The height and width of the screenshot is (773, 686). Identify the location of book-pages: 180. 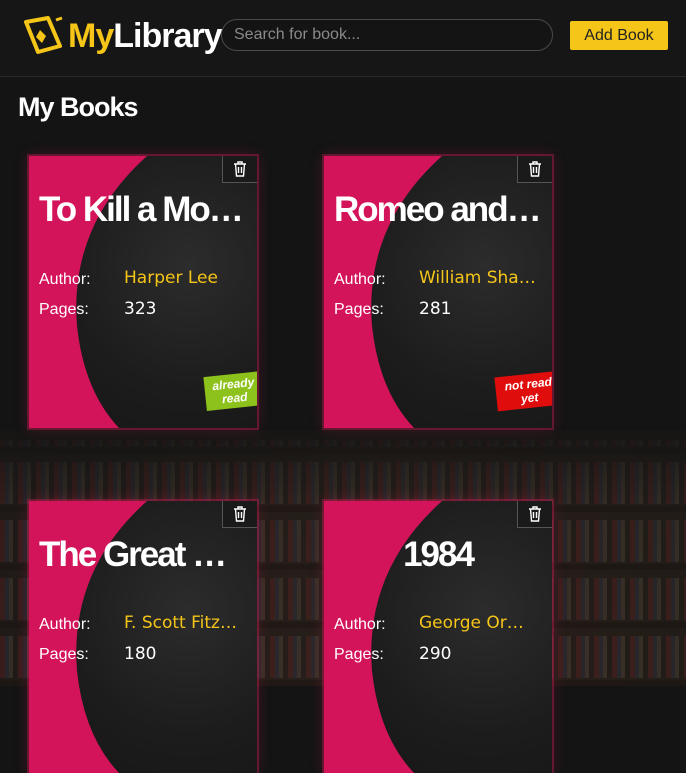
(140, 654).